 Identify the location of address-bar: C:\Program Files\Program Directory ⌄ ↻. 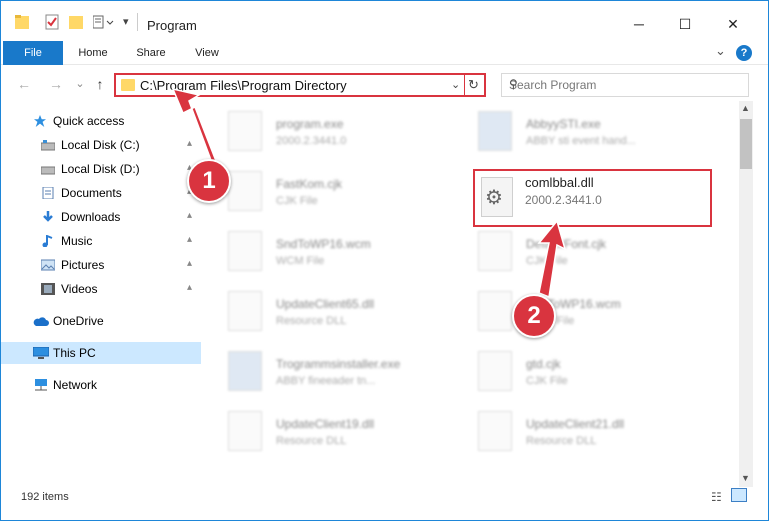
(300, 85).